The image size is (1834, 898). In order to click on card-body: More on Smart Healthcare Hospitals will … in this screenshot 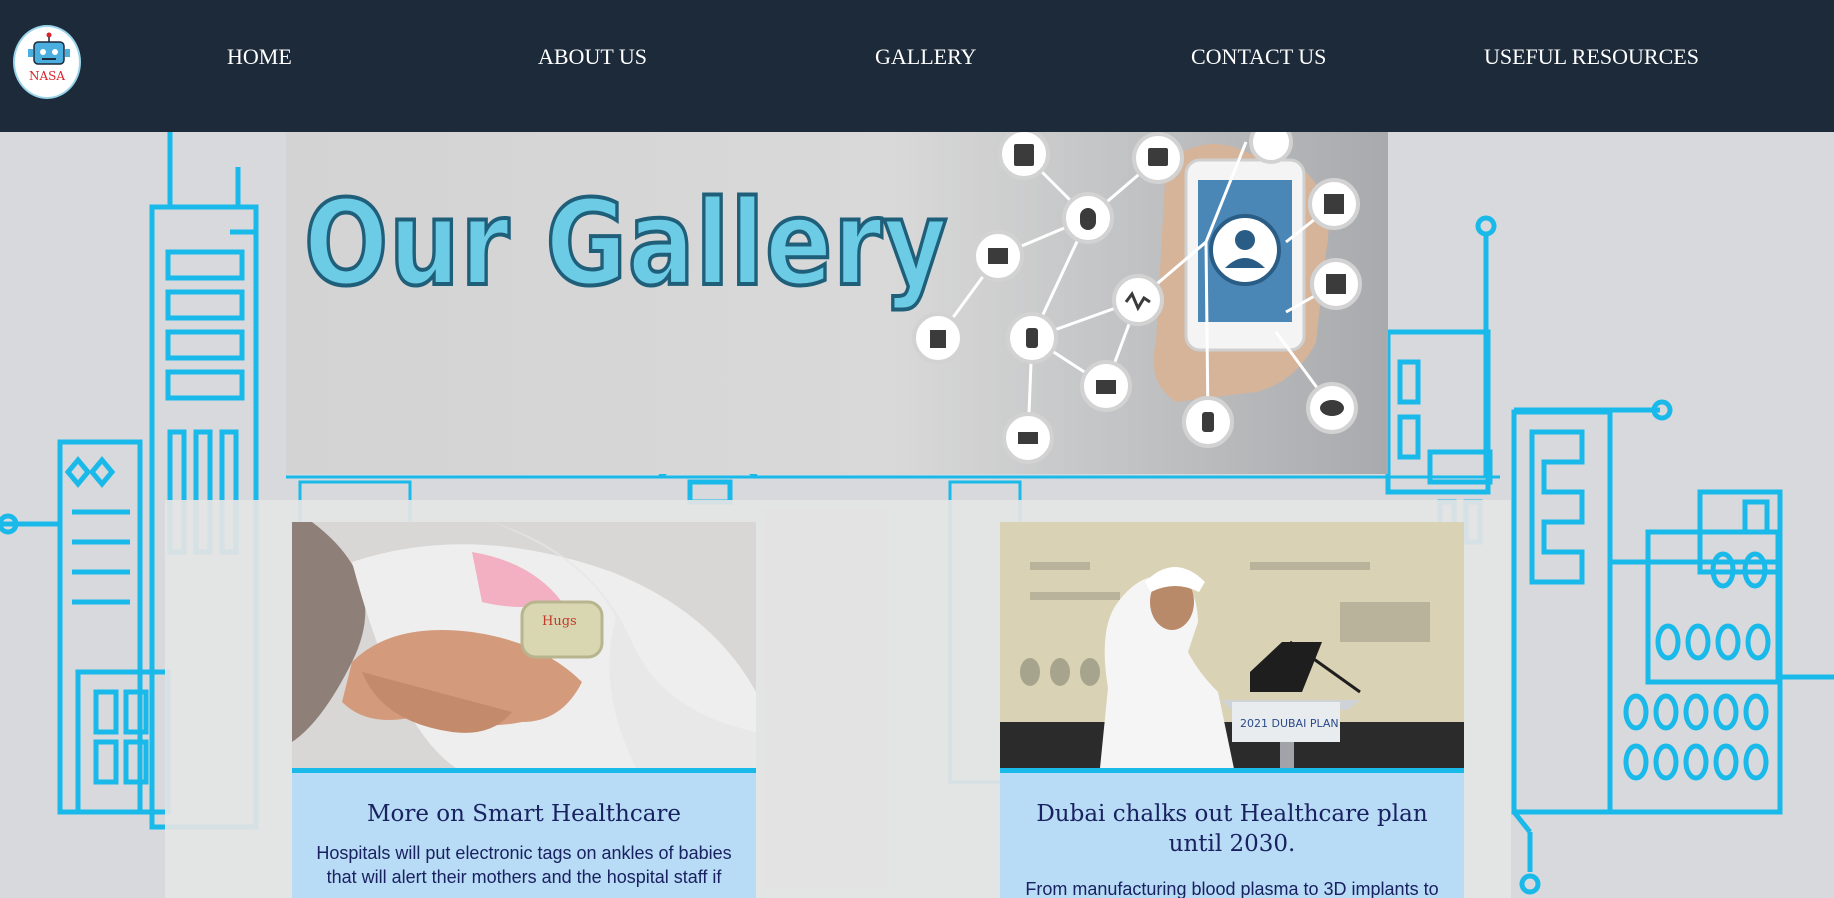, I will do `click(524, 835)`.